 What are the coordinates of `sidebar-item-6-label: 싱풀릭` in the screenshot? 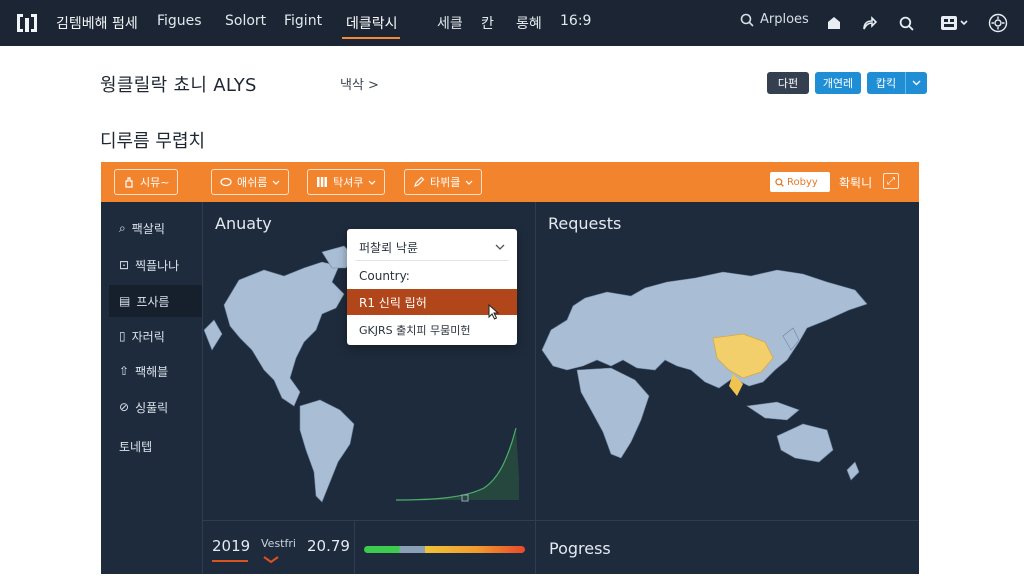 It's located at (152, 407).